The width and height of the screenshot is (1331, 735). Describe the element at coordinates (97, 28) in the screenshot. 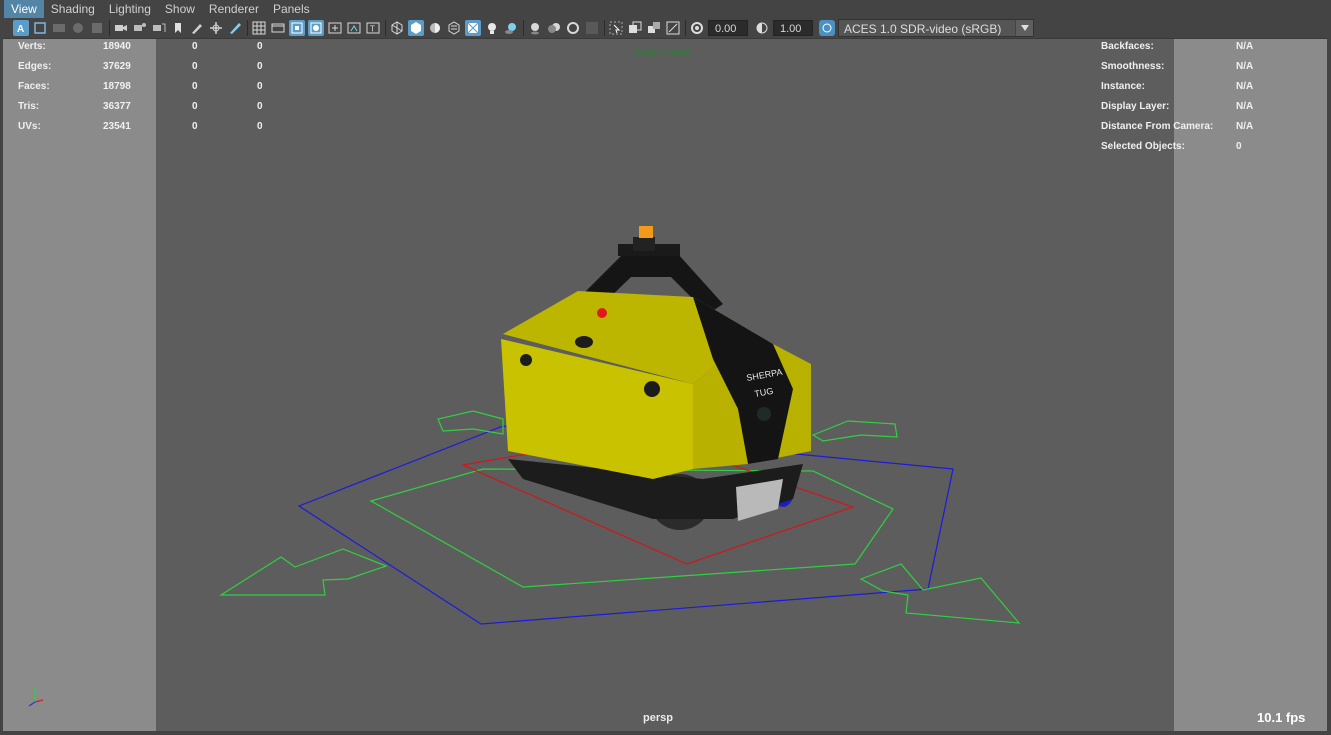

I see `gate-mask-icon` at that location.